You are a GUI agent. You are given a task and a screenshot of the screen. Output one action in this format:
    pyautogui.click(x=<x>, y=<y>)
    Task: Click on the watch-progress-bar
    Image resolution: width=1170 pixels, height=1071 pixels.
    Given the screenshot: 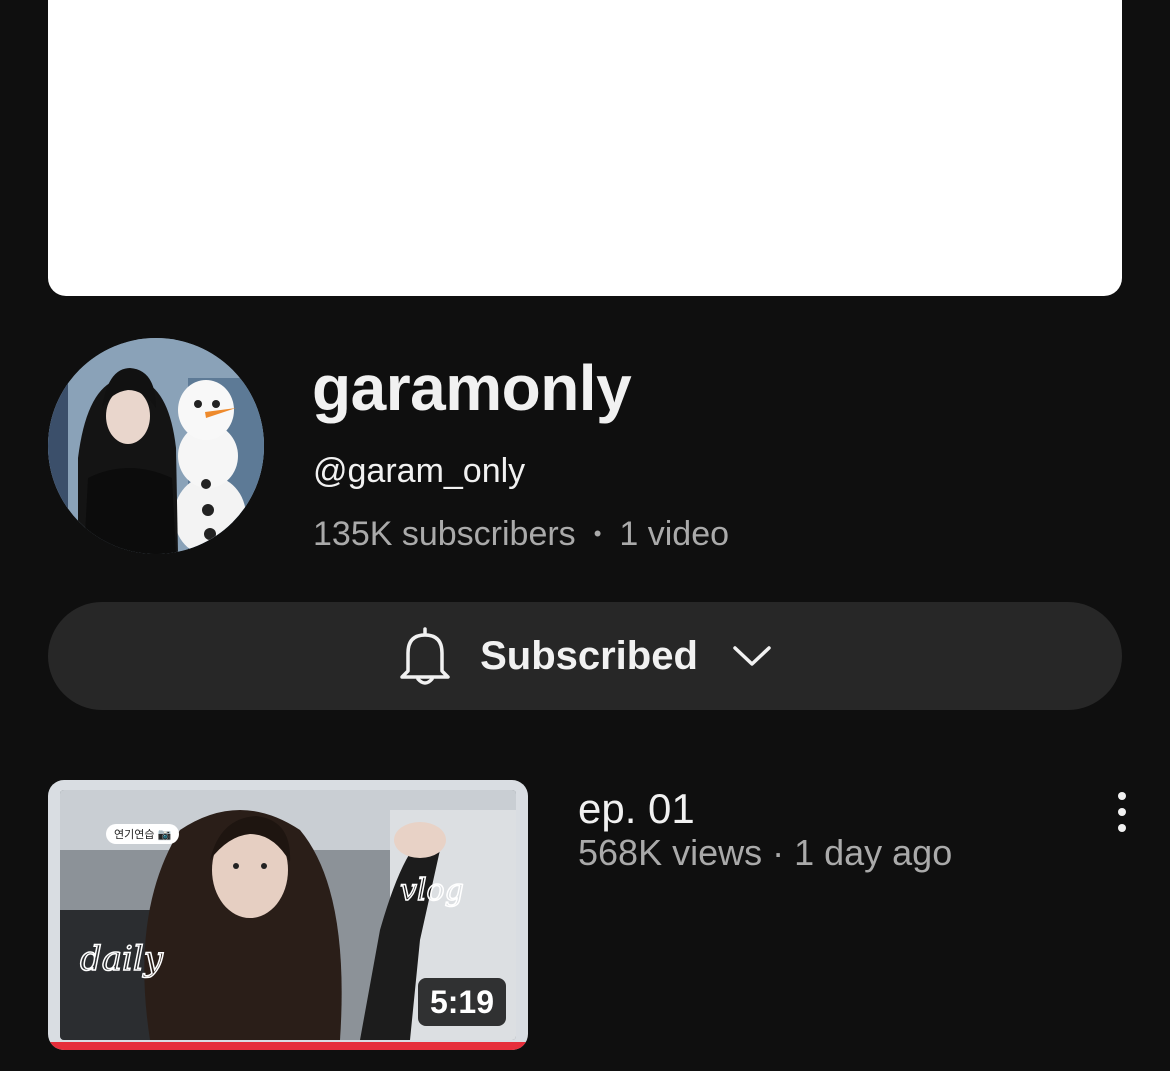 What is the action you would take?
    pyautogui.click(x=288, y=1046)
    